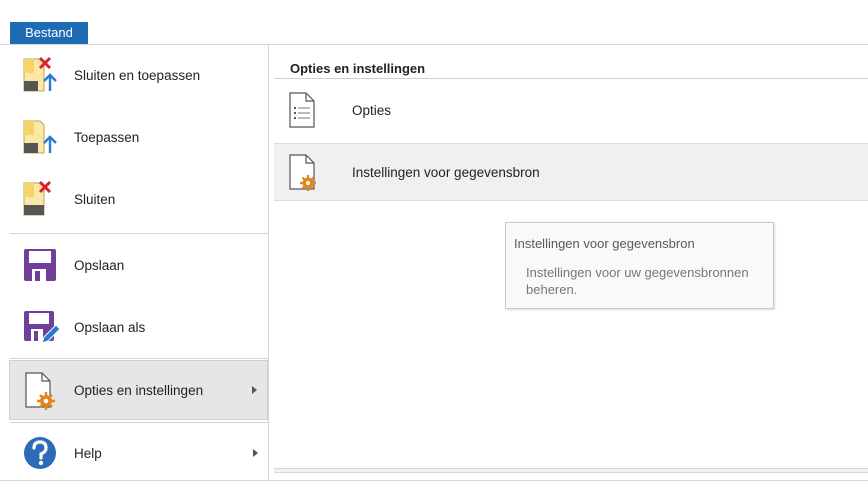  I want to click on panel-bottom-border, so click(571, 470).